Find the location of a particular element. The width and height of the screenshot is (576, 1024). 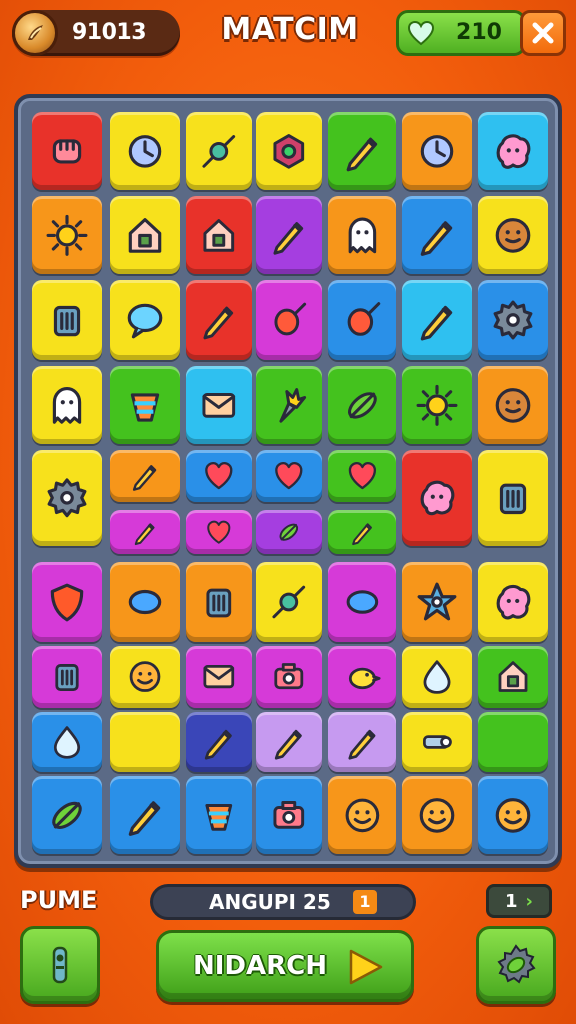

settings-button is located at coordinates (516, 965).